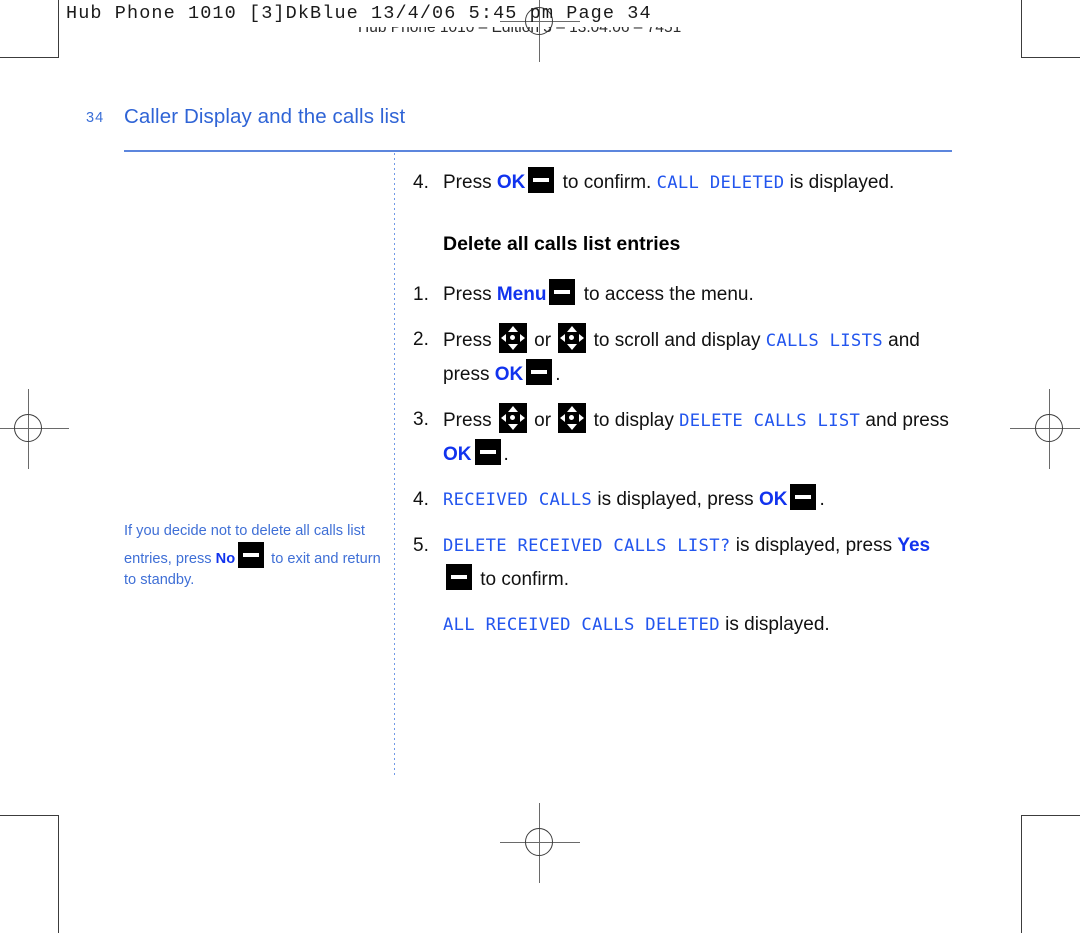 The image size is (1080, 933). Describe the element at coordinates (914, 545) in the screenshot. I see `yes-key-label: Yes` at that location.